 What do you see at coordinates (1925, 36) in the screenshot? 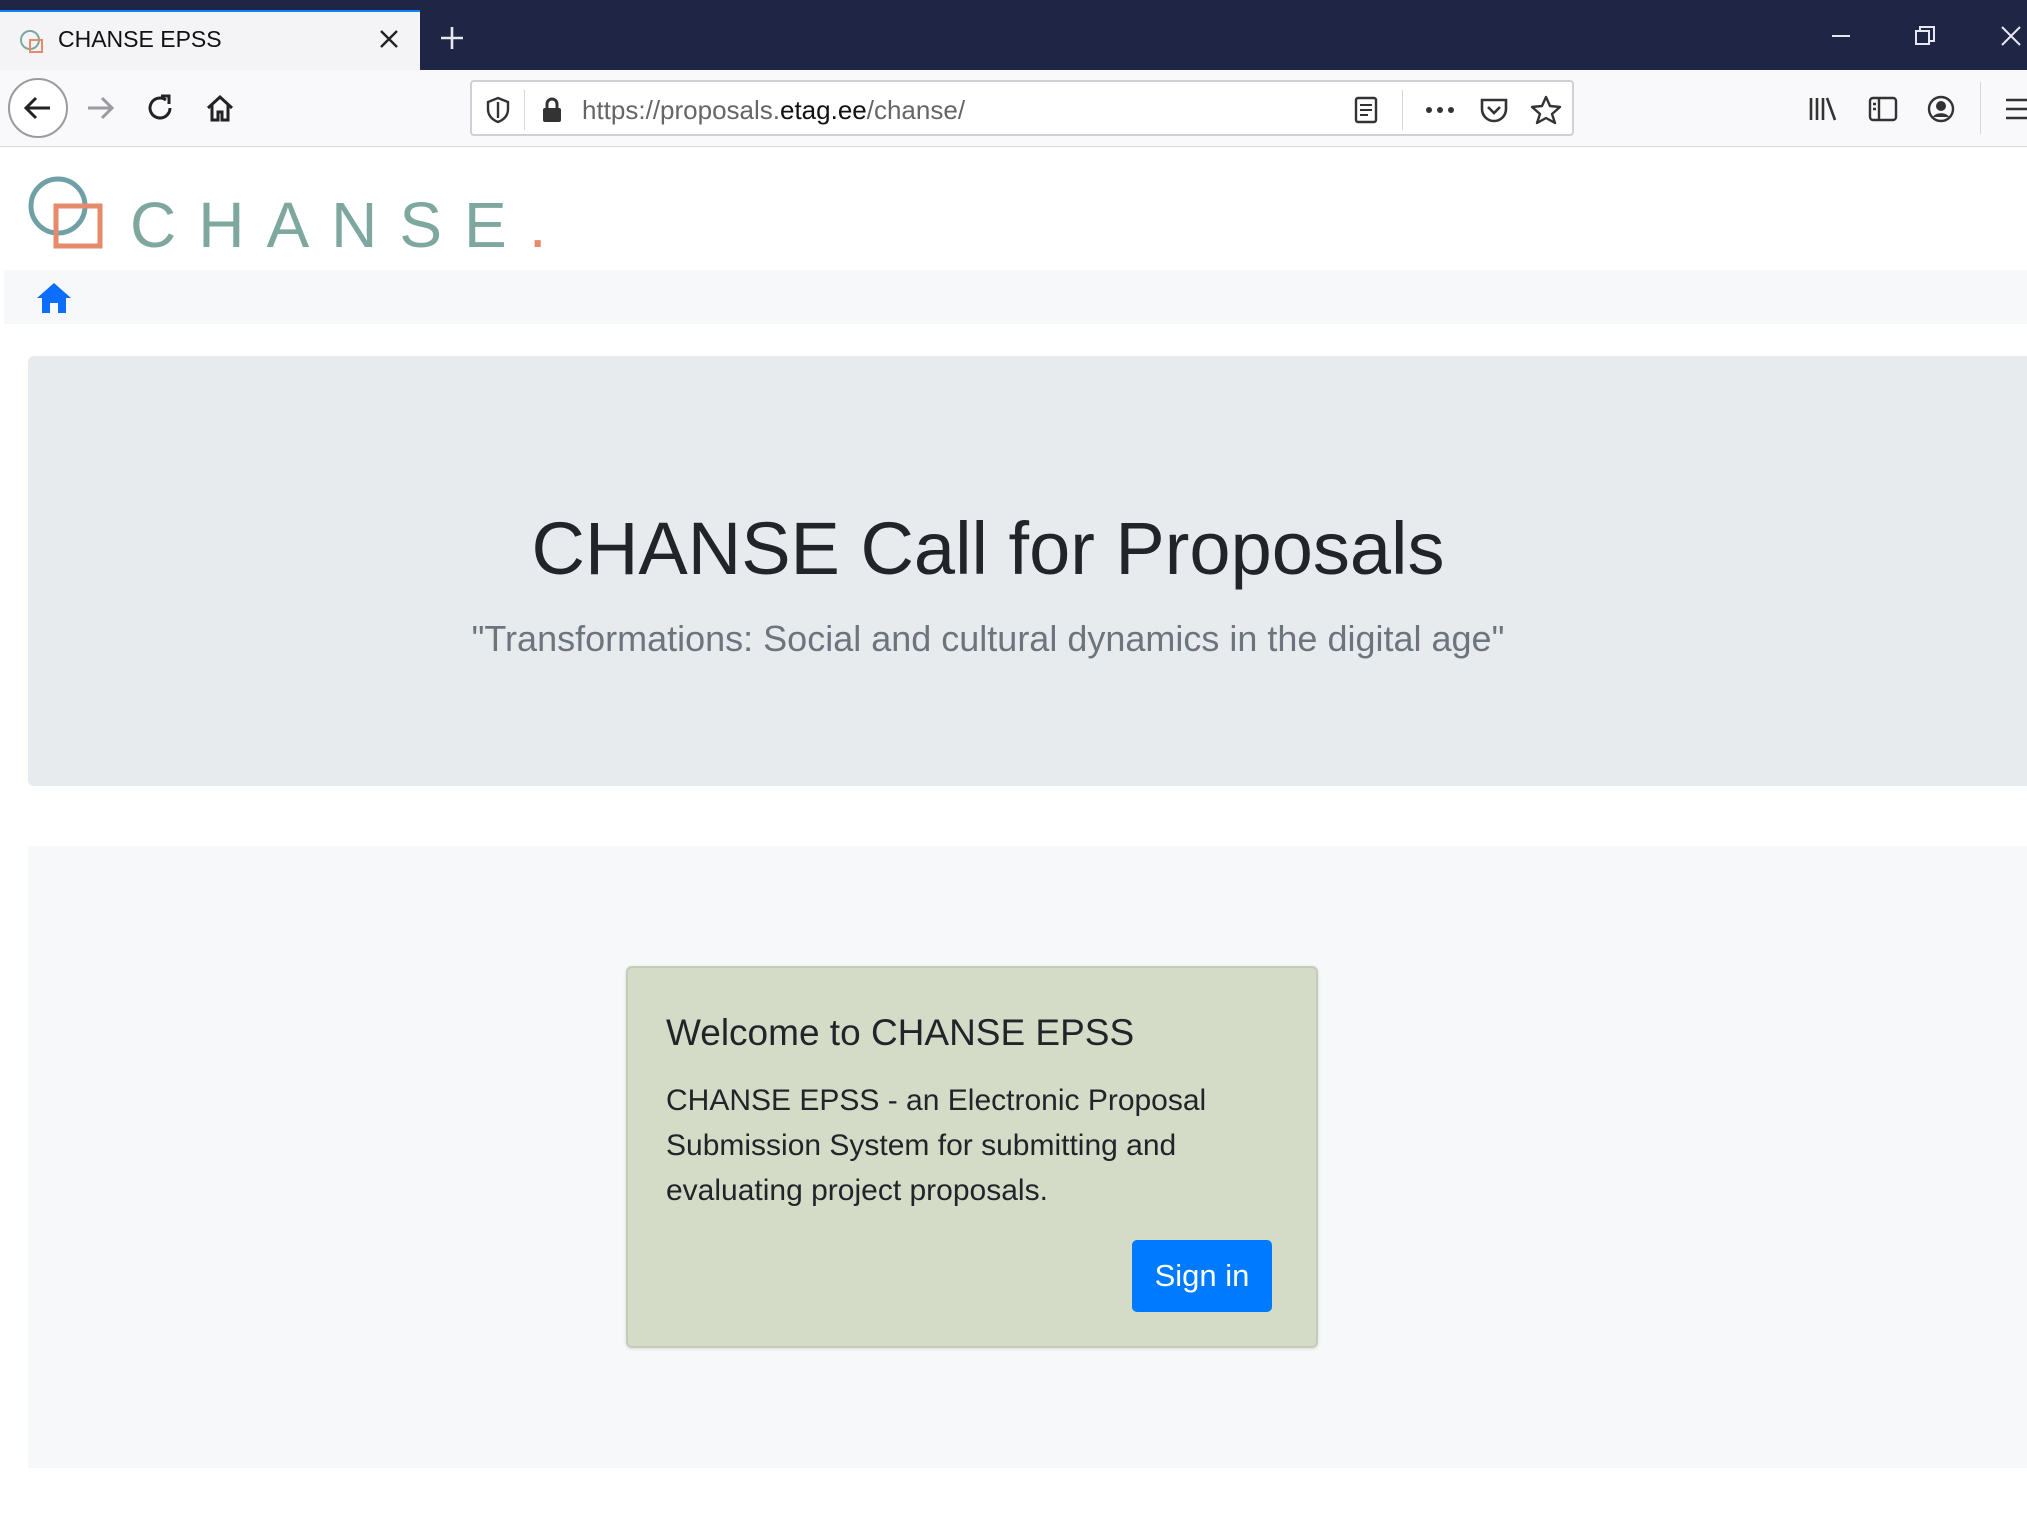
I see `restore-icon` at bounding box center [1925, 36].